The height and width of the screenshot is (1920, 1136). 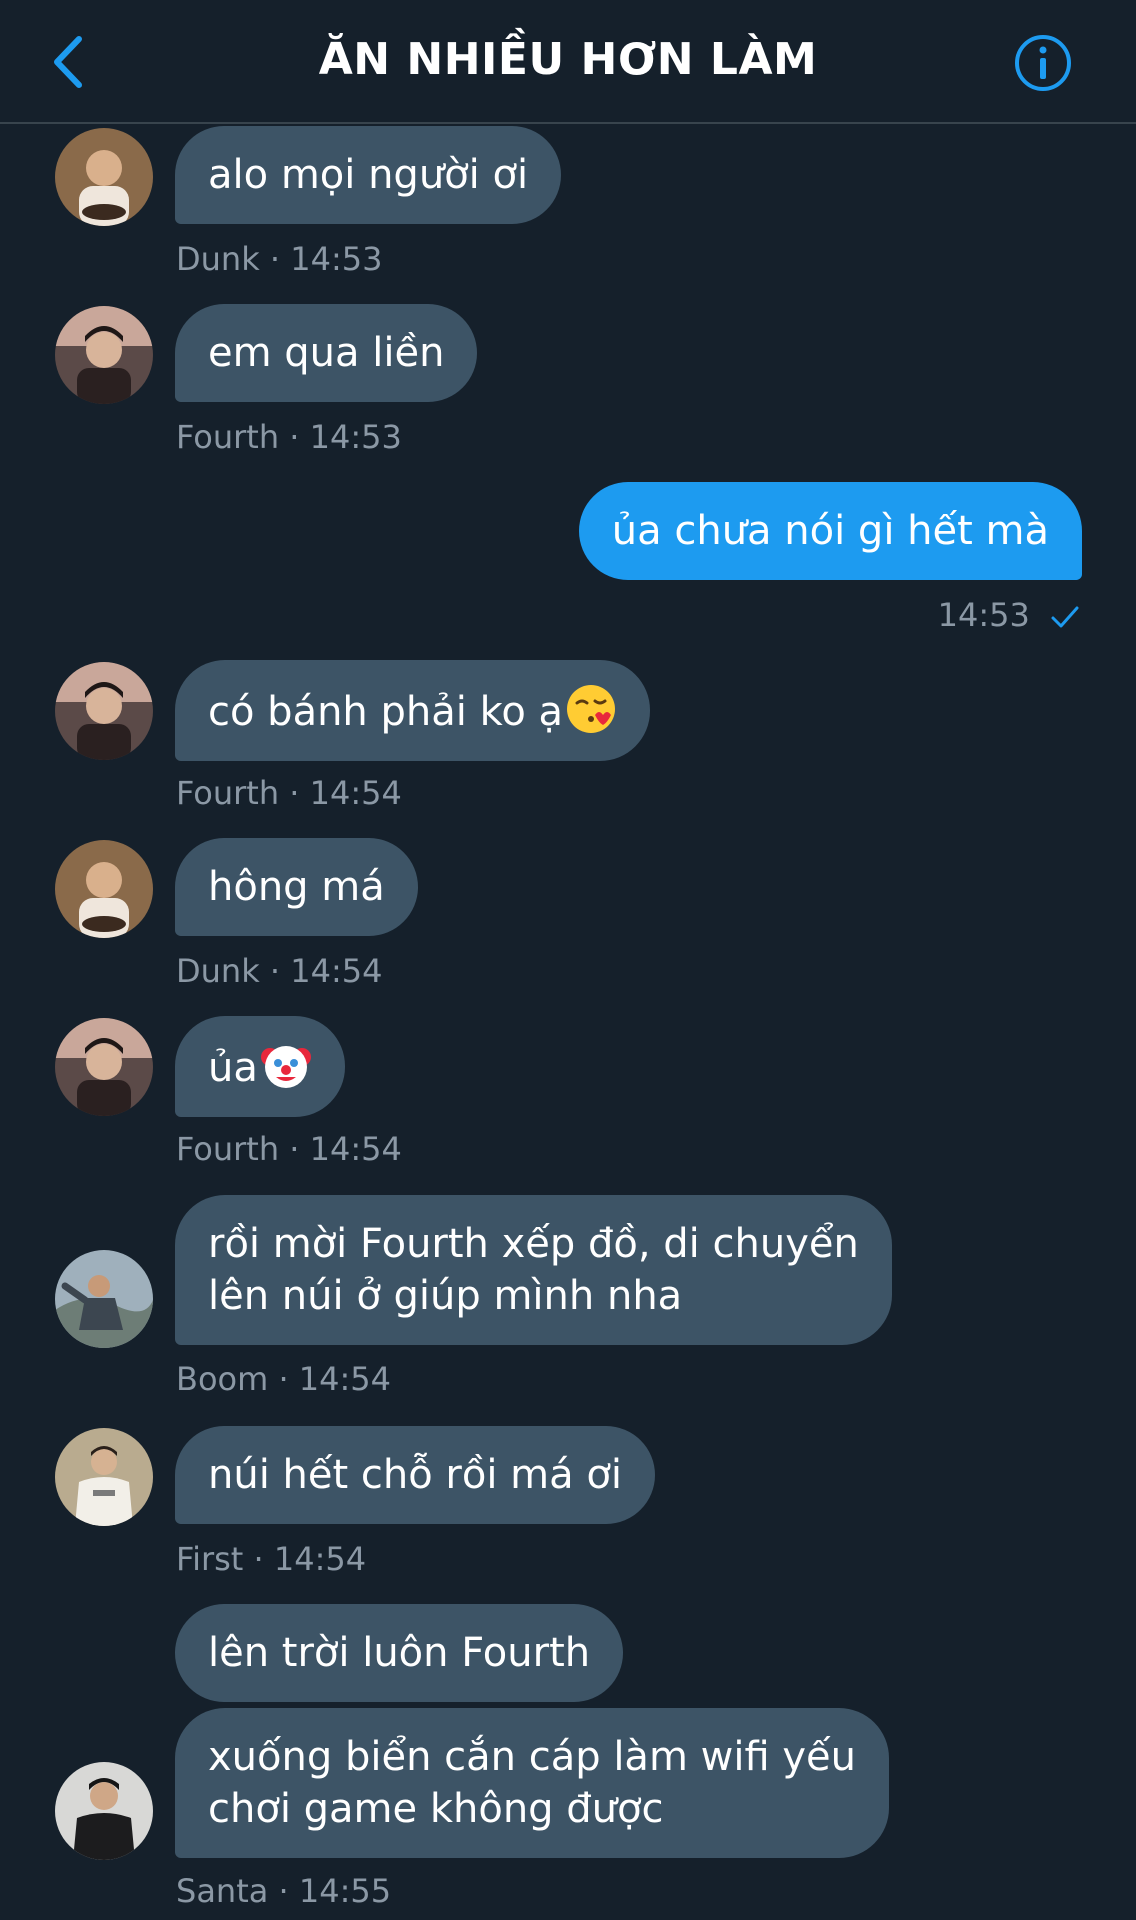 I want to click on message-text-line: xuống biển cắn cáp làm wifi yếu, so click(x=532, y=1757).